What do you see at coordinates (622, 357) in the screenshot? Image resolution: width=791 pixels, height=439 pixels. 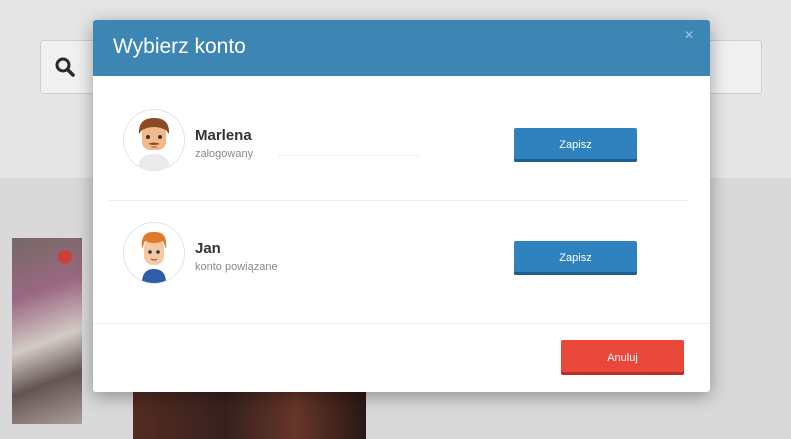 I see `cancel-button: Anuluj` at bounding box center [622, 357].